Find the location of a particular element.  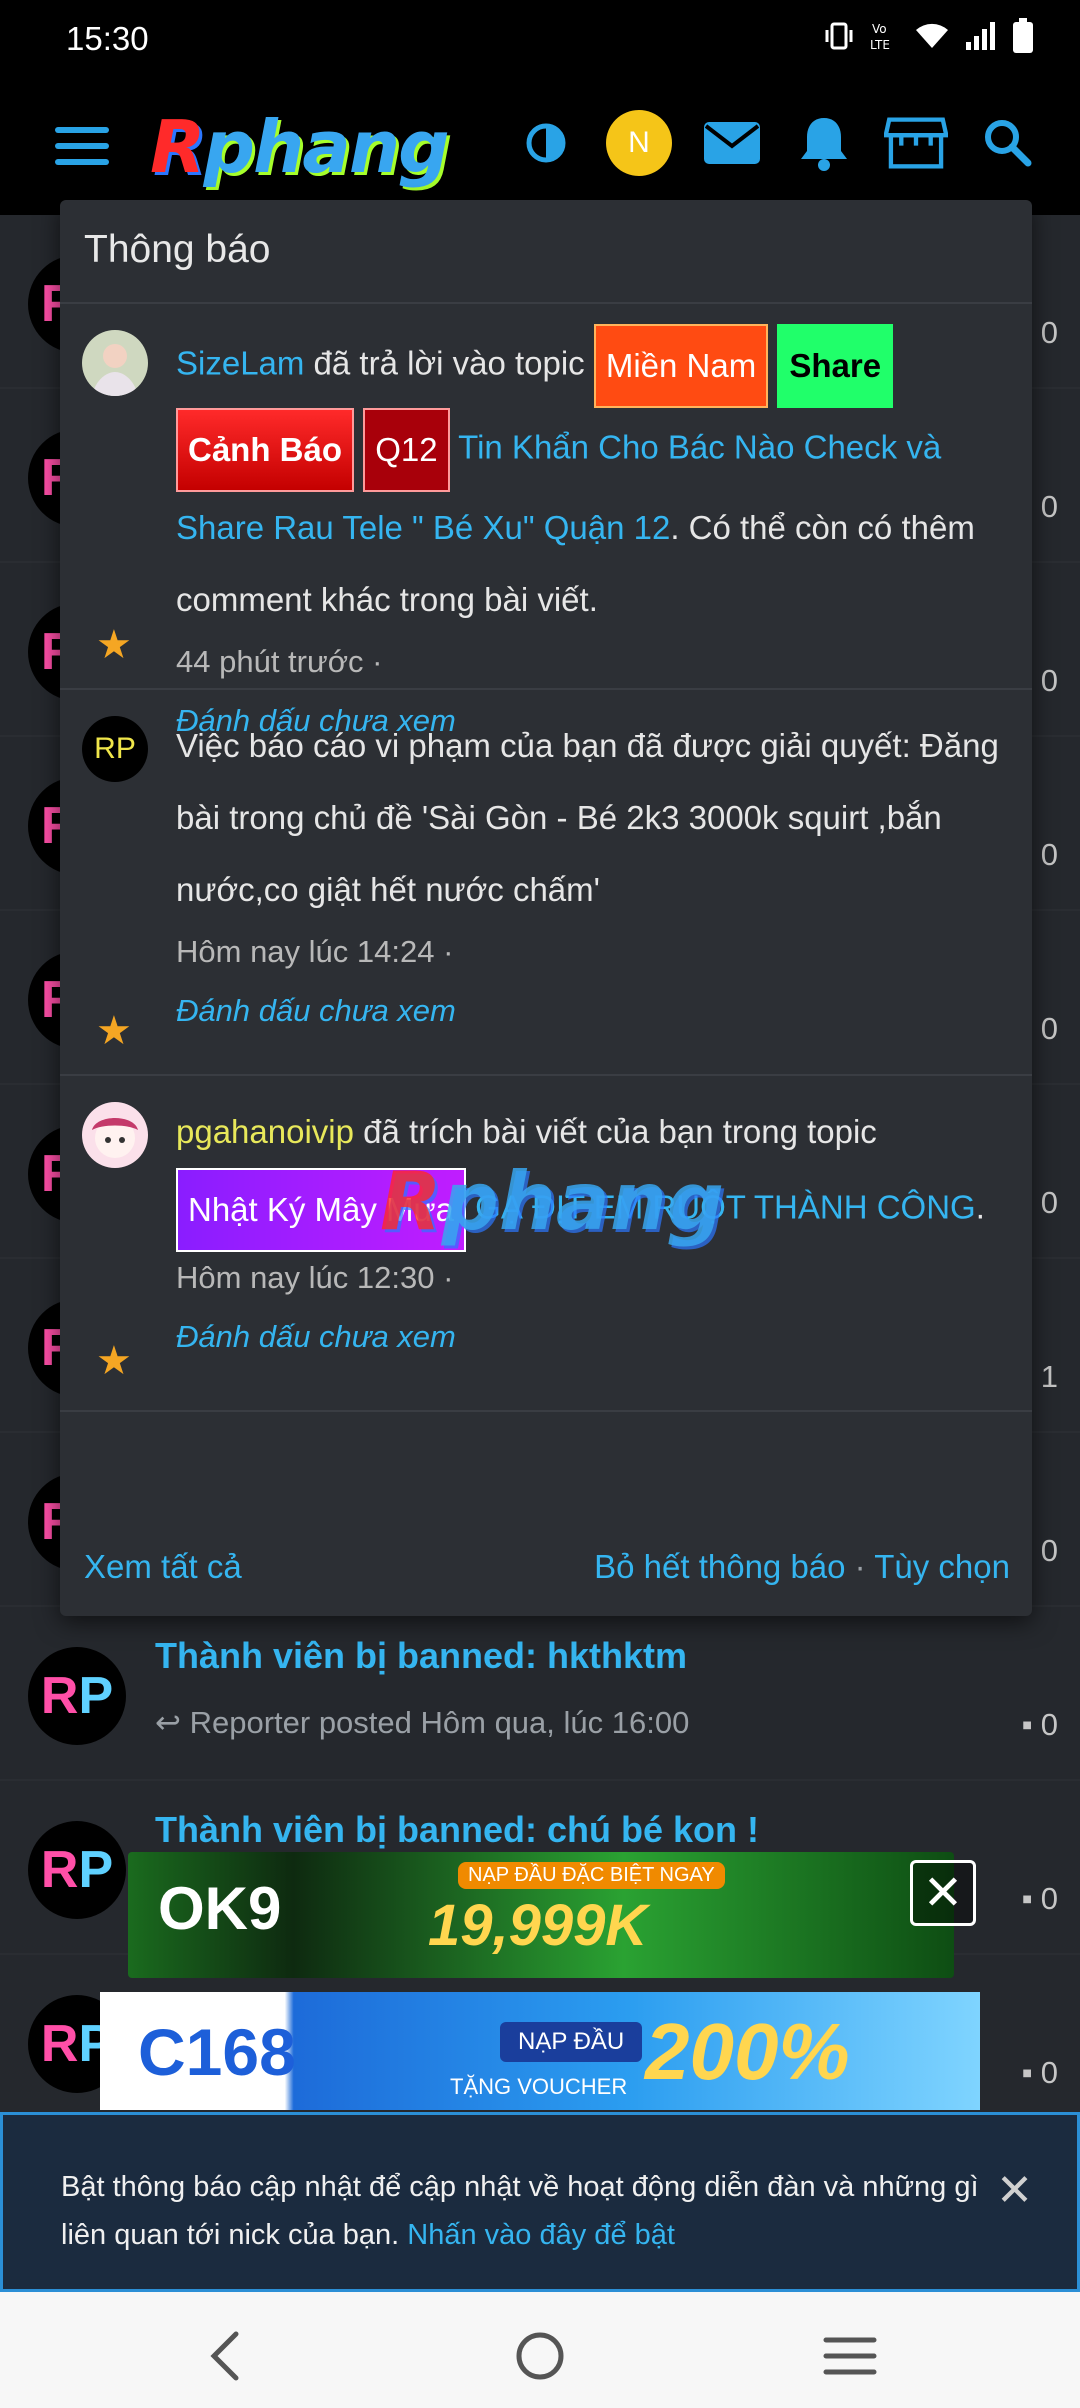

reply-arrow-icon: ↩ is located at coordinates (172, 1722).